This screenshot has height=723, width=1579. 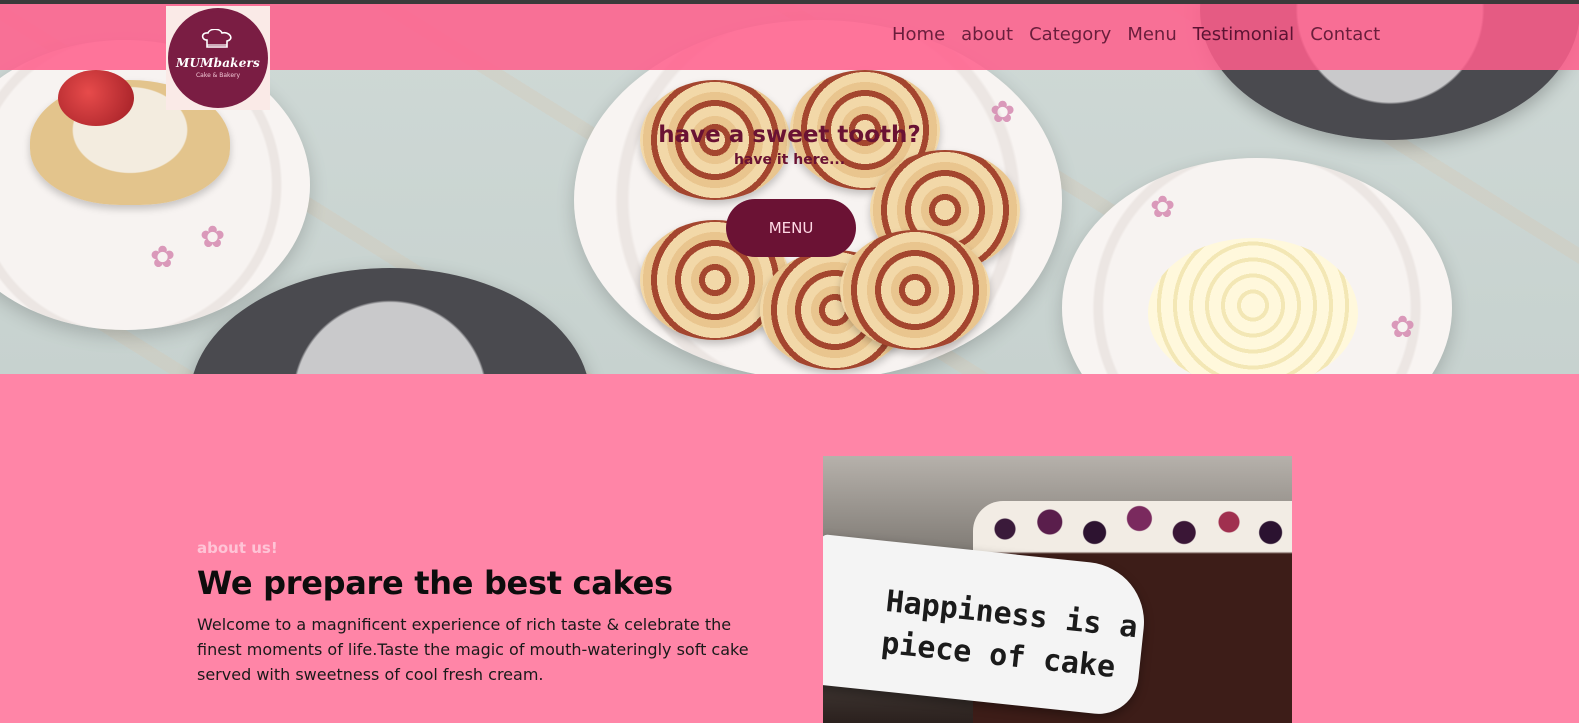 I want to click on about-kicker: about us!, so click(x=237, y=548).